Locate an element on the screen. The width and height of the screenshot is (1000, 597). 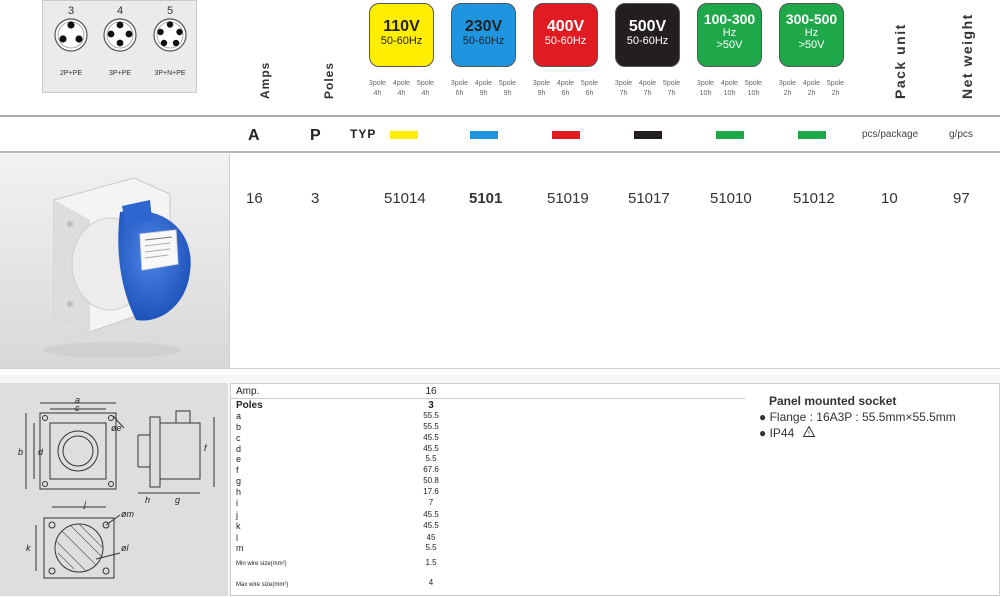
spec-key: Poles is located at coordinates (249, 405).